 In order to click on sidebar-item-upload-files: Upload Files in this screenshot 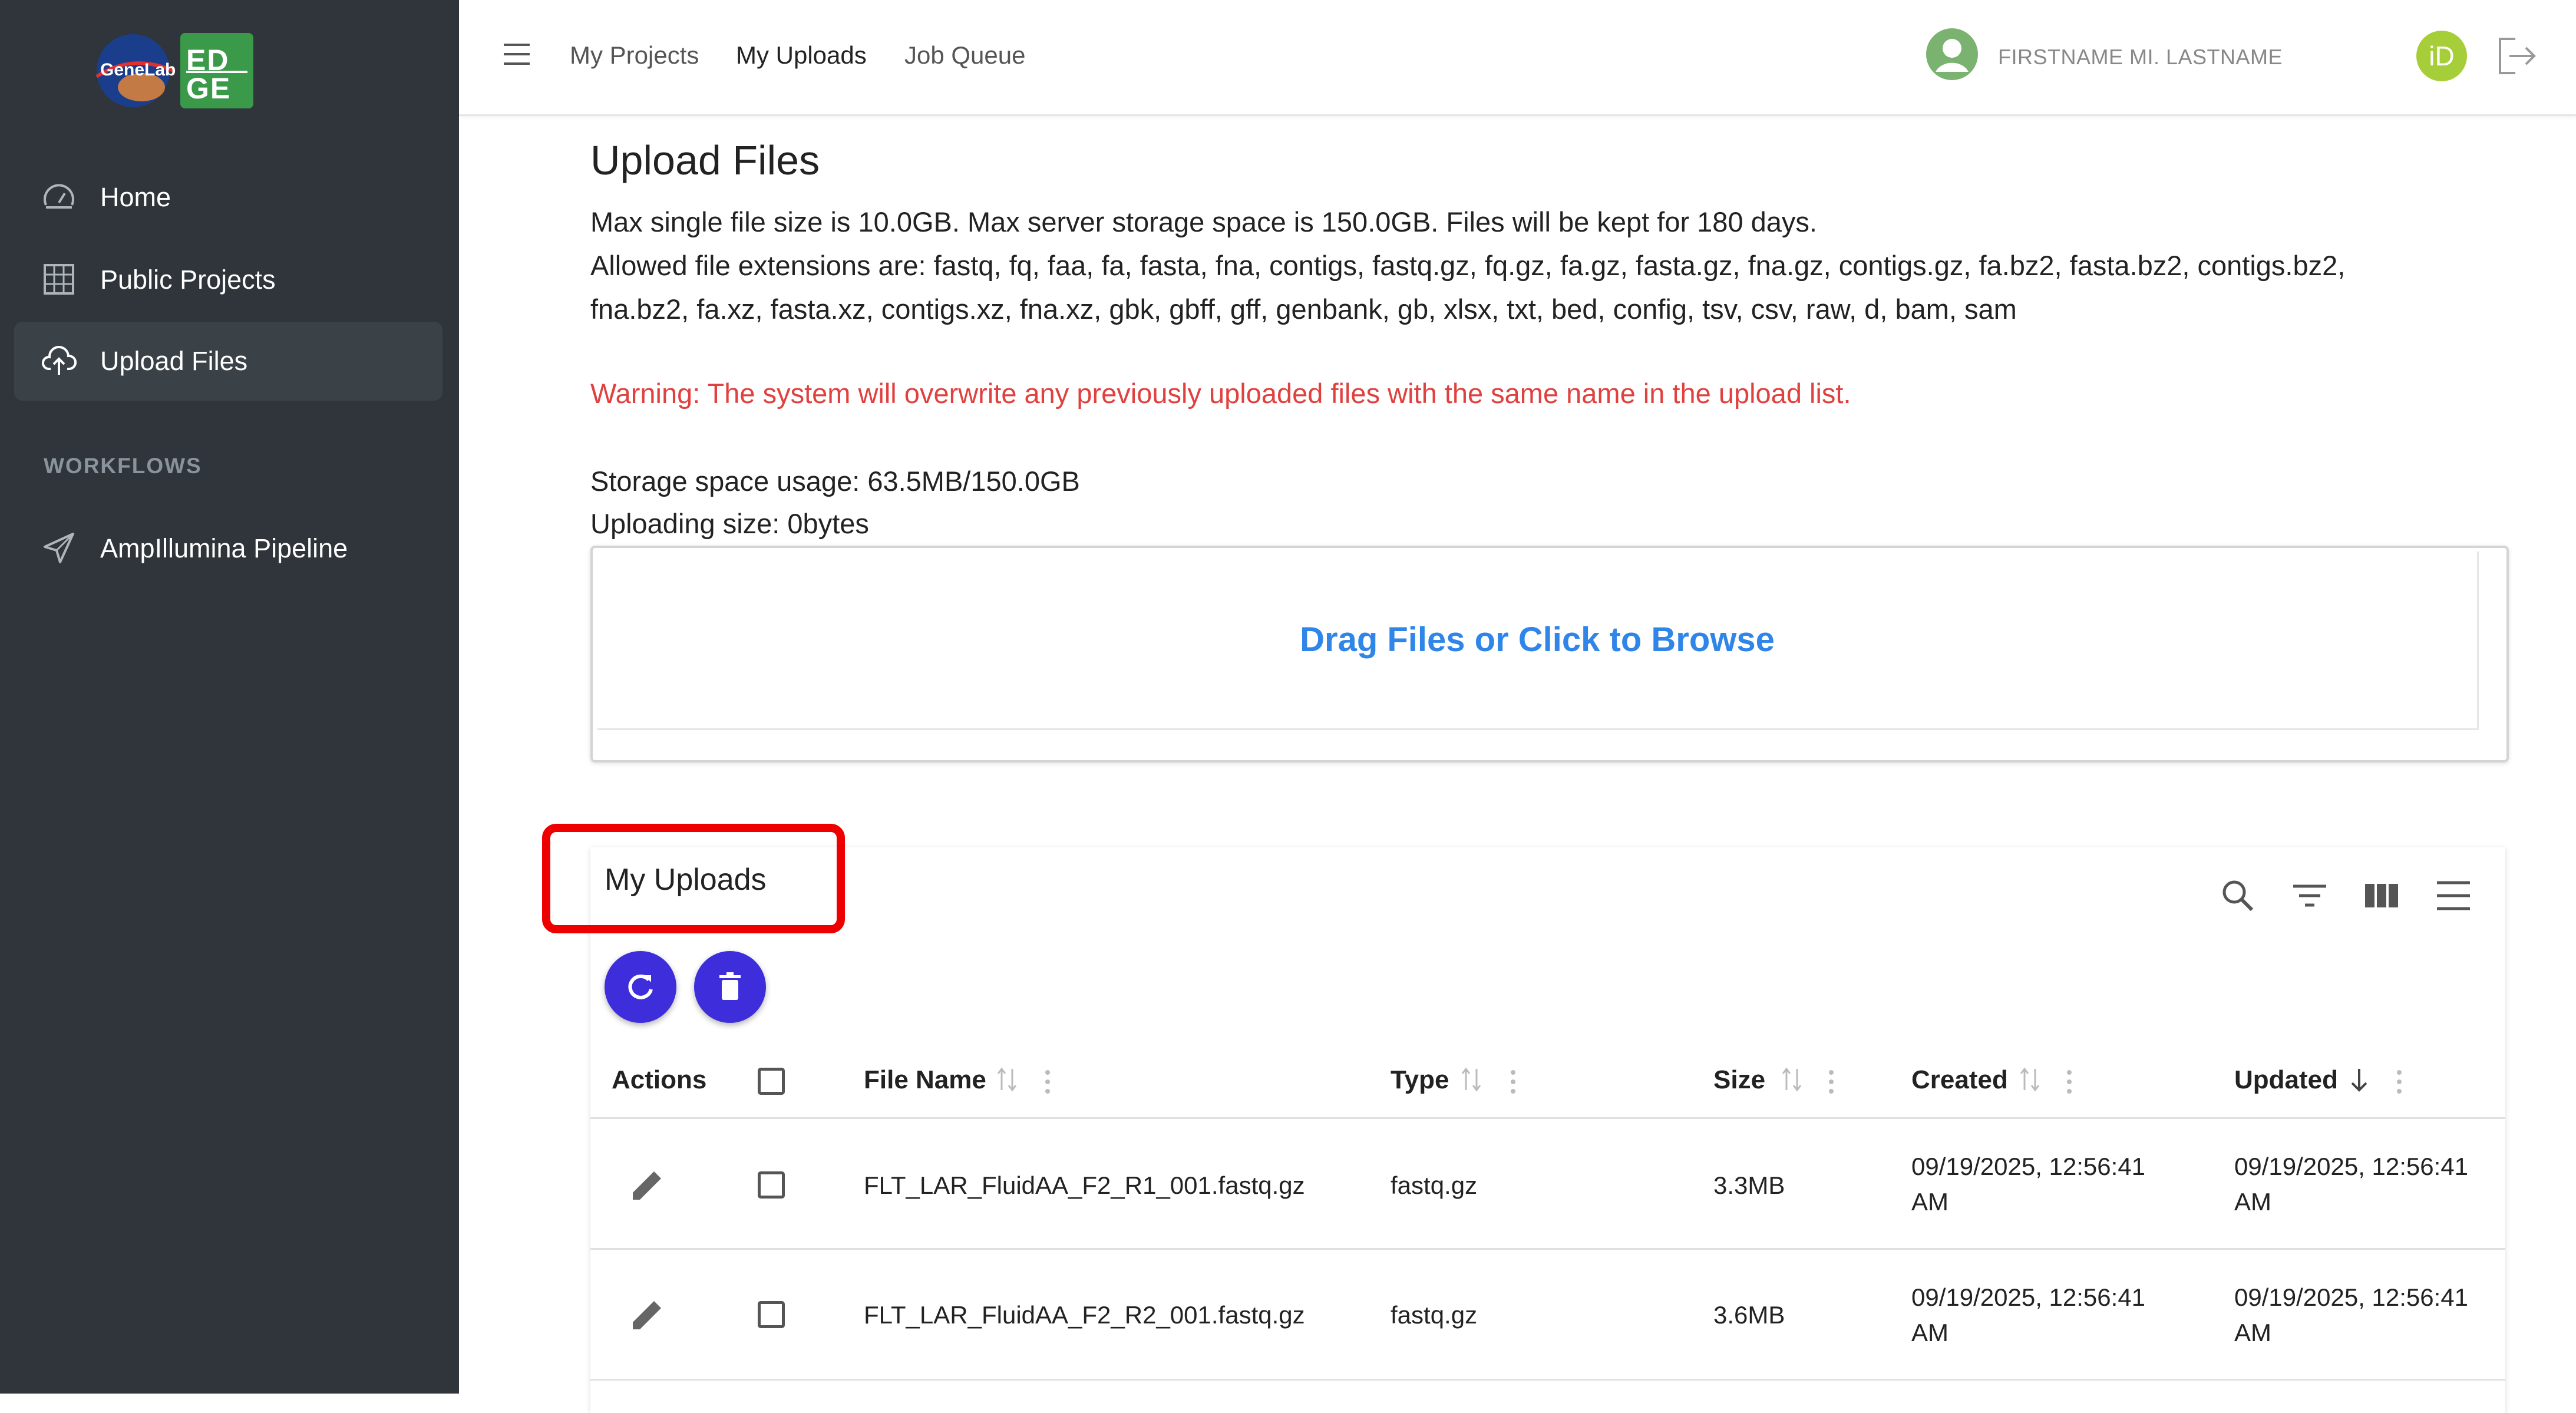, I will do `click(228, 361)`.